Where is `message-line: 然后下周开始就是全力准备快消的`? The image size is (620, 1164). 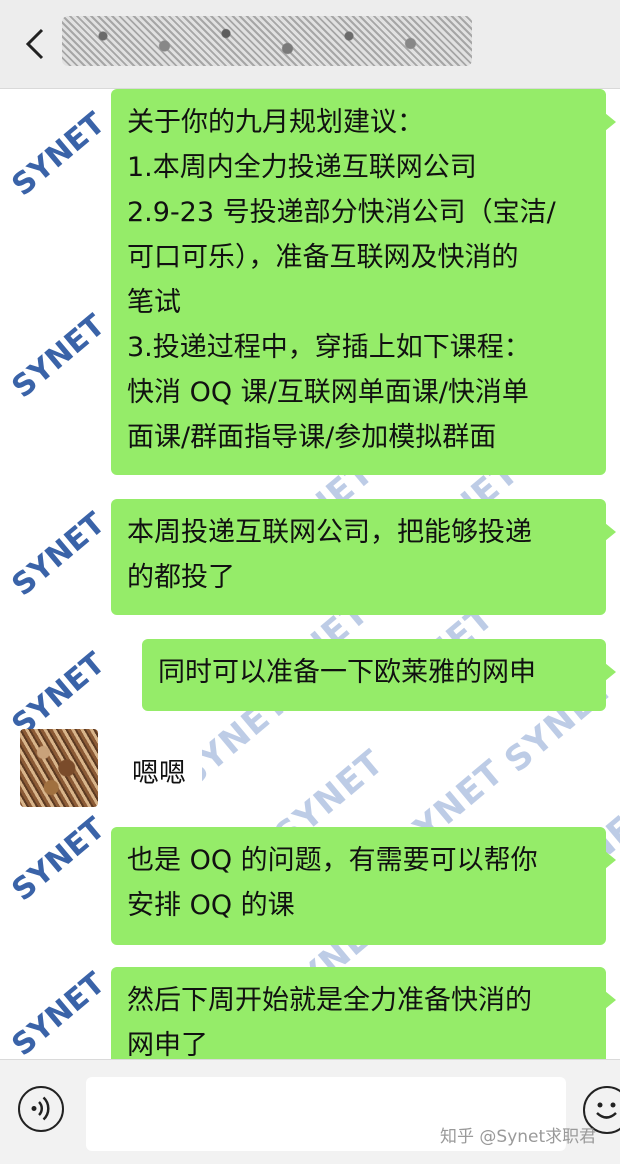 message-line: 然后下周开始就是全力准备快消的 is located at coordinates (329, 1000).